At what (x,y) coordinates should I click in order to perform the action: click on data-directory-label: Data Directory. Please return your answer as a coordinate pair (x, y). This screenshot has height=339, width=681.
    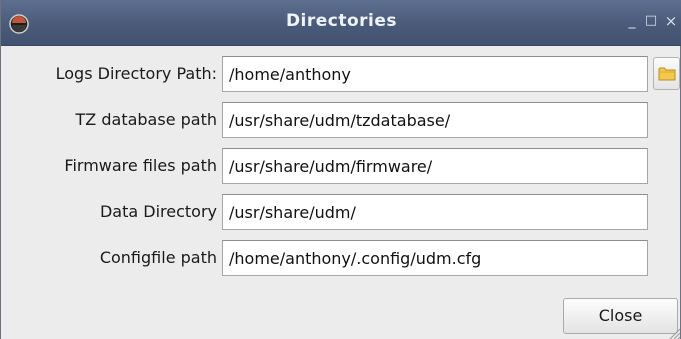
    Looking at the image, I should click on (158, 211).